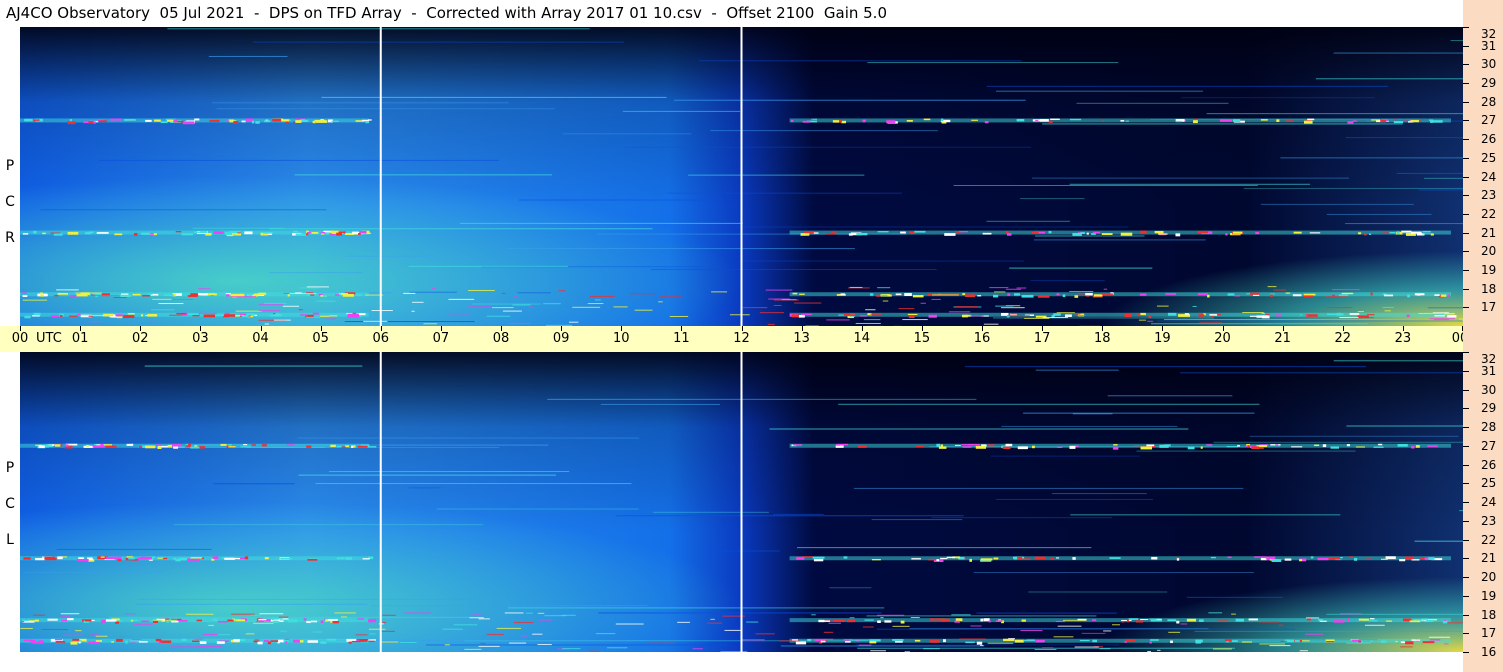  Describe the element at coordinates (10, 166) in the screenshot. I see `rcp-letter-1: P` at that location.